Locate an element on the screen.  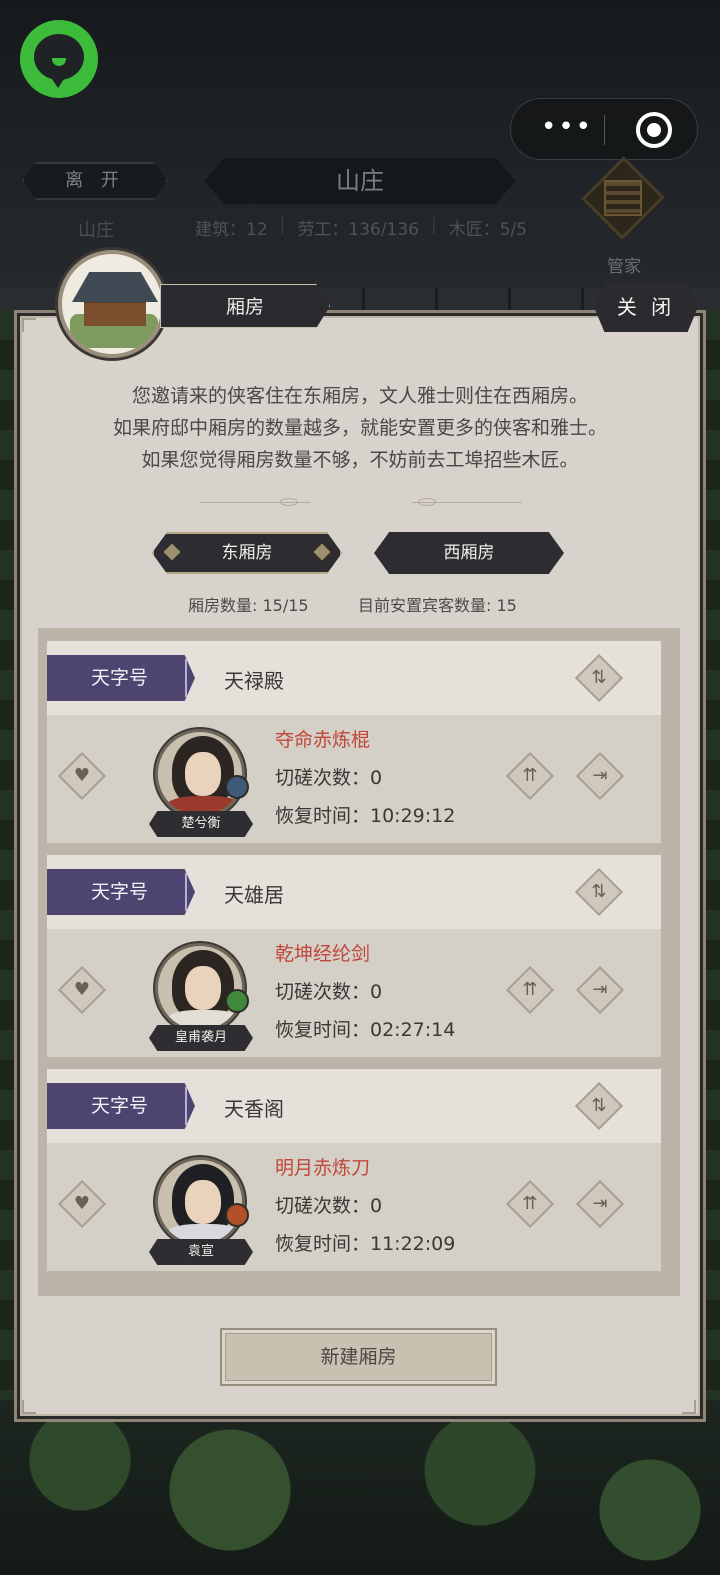
tab-east-wing: 东厢房 is located at coordinates (247, 553).